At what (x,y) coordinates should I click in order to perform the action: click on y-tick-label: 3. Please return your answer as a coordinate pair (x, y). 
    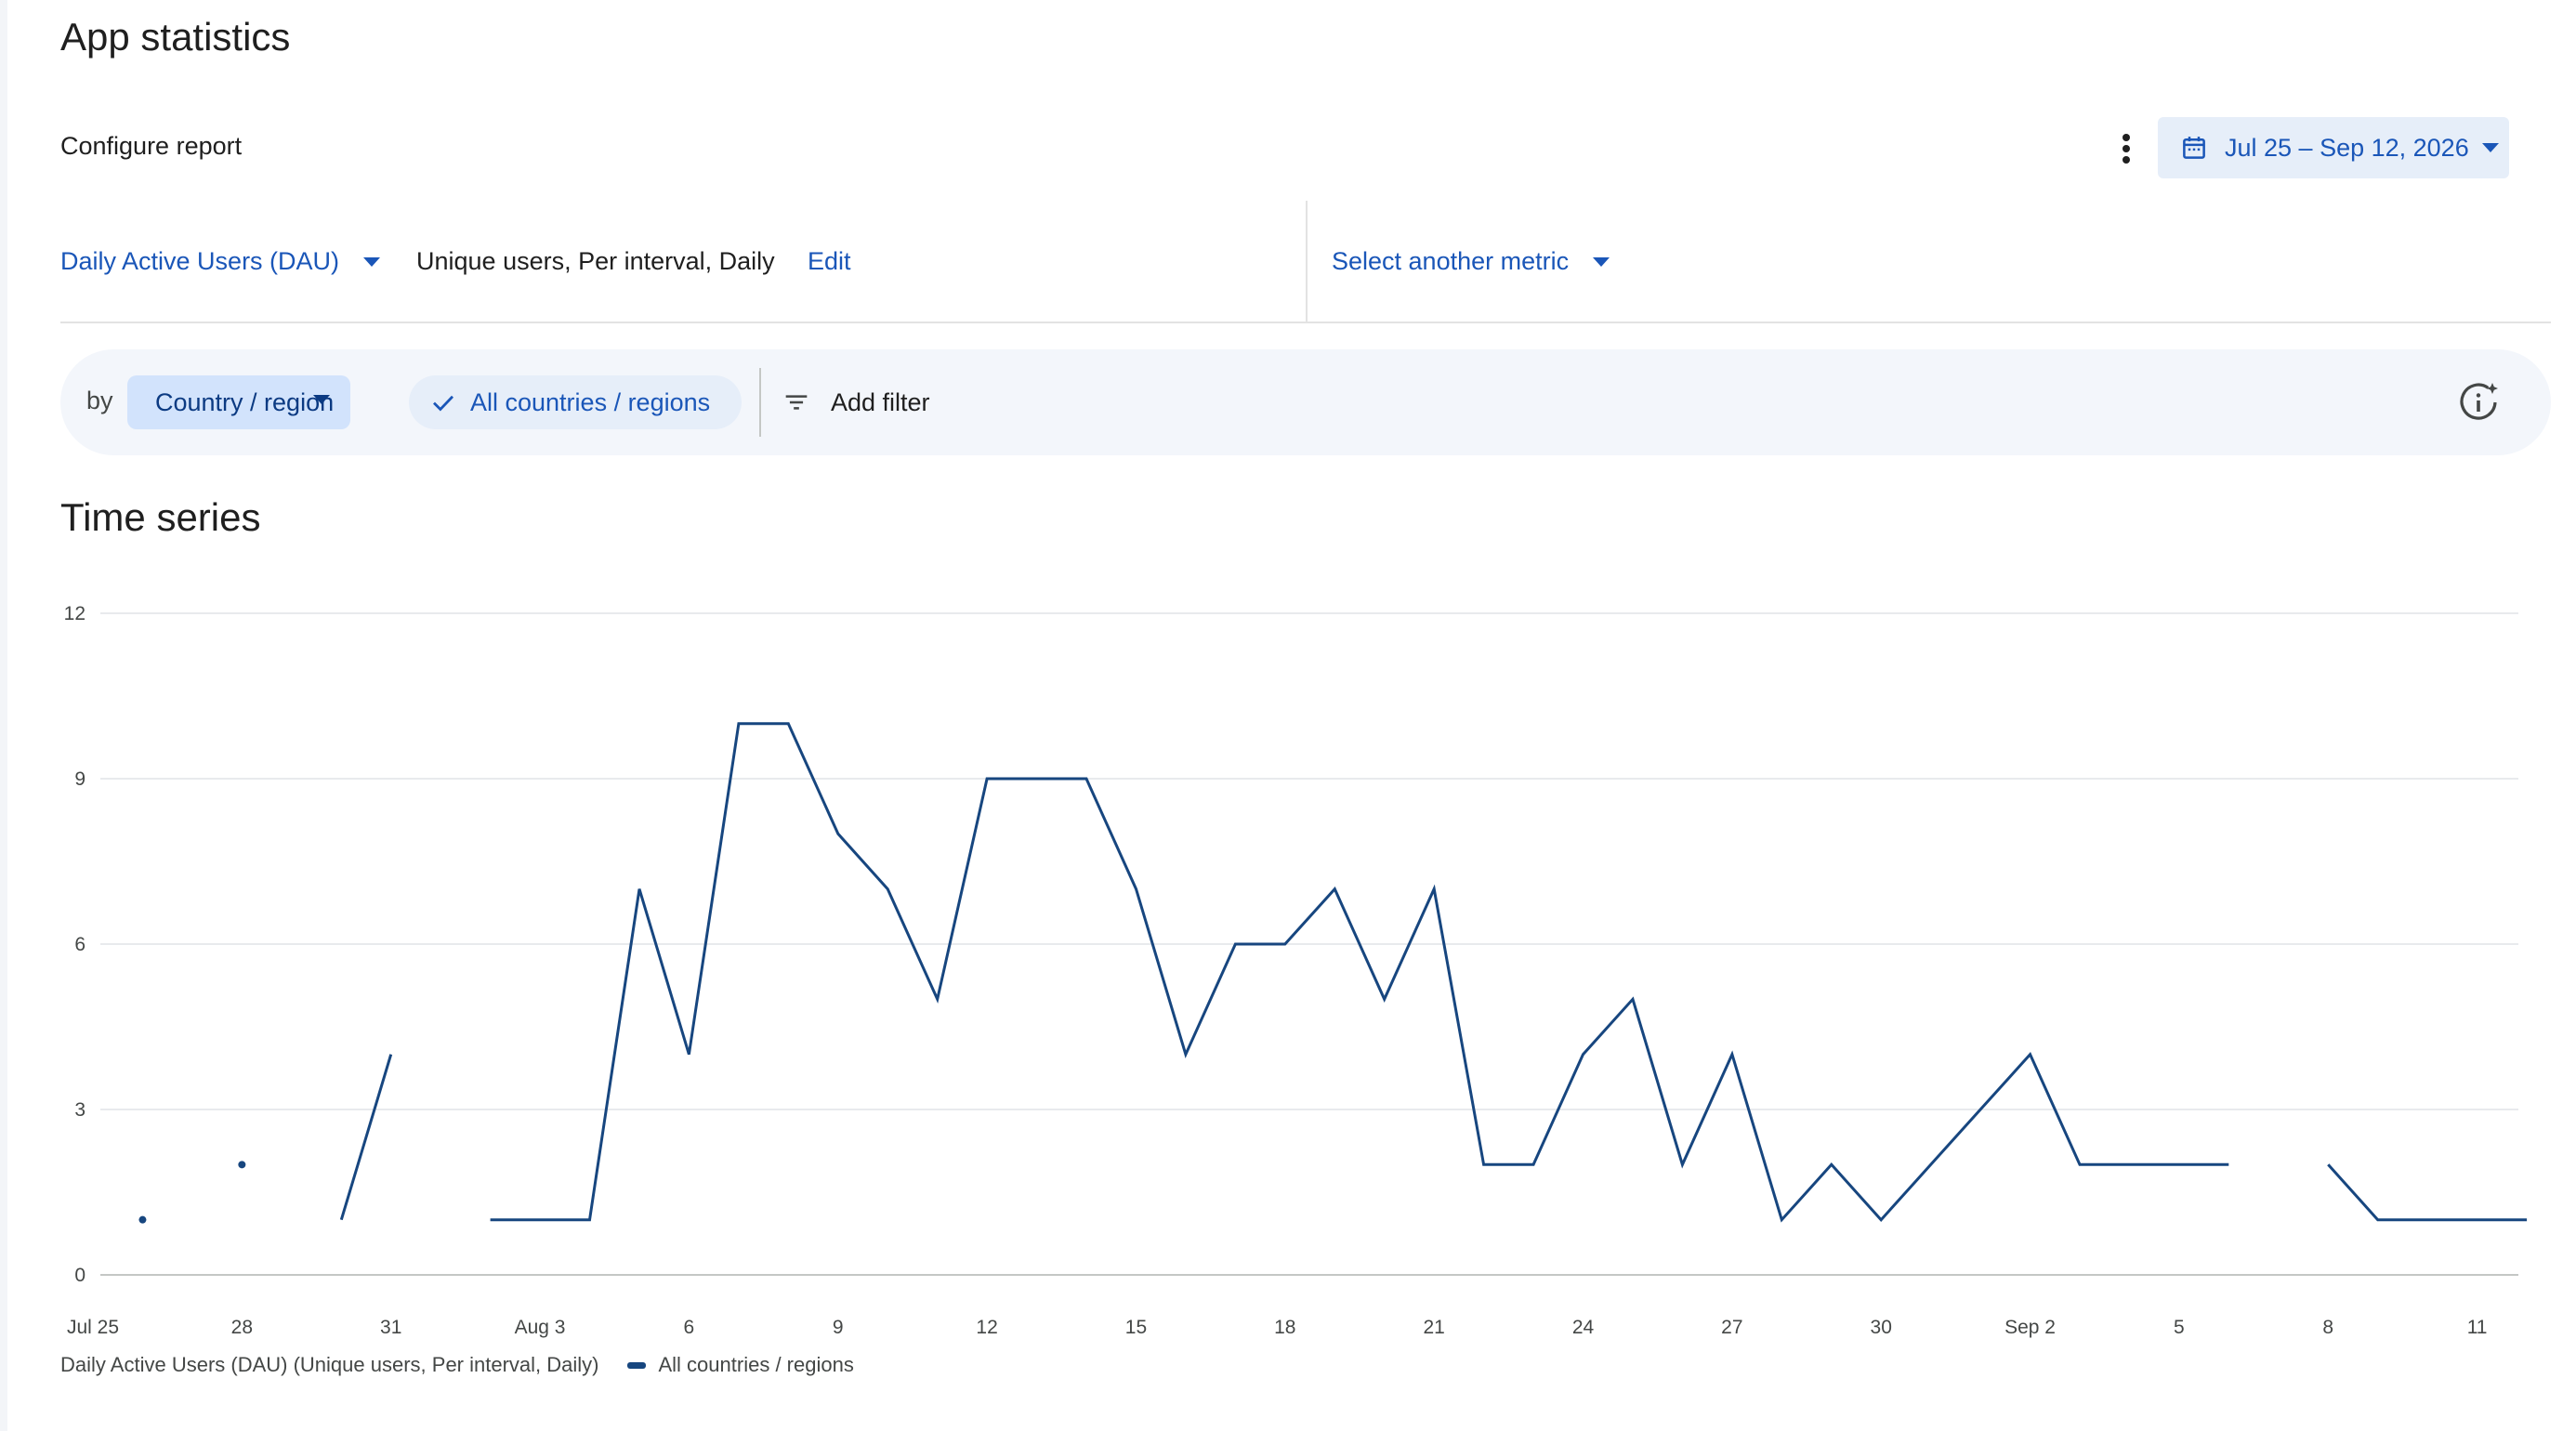
    Looking at the image, I should click on (79, 1110).